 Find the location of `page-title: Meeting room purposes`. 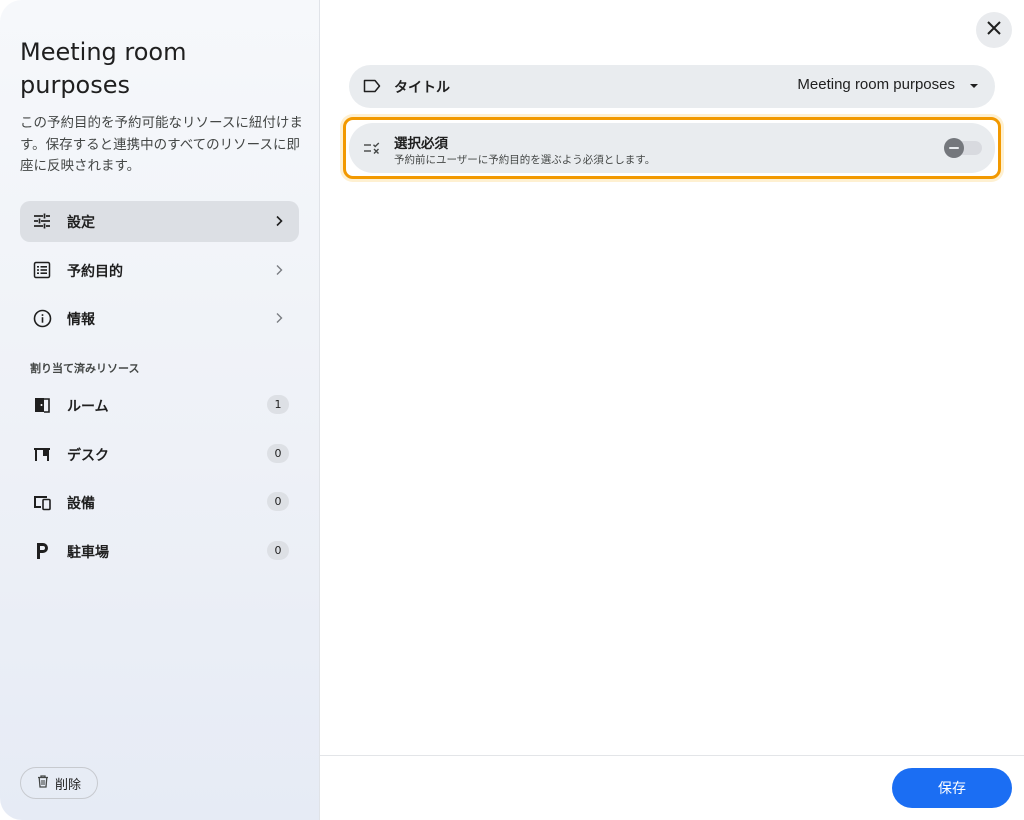

page-title: Meeting room purposes is located at coordinates (103, 68).